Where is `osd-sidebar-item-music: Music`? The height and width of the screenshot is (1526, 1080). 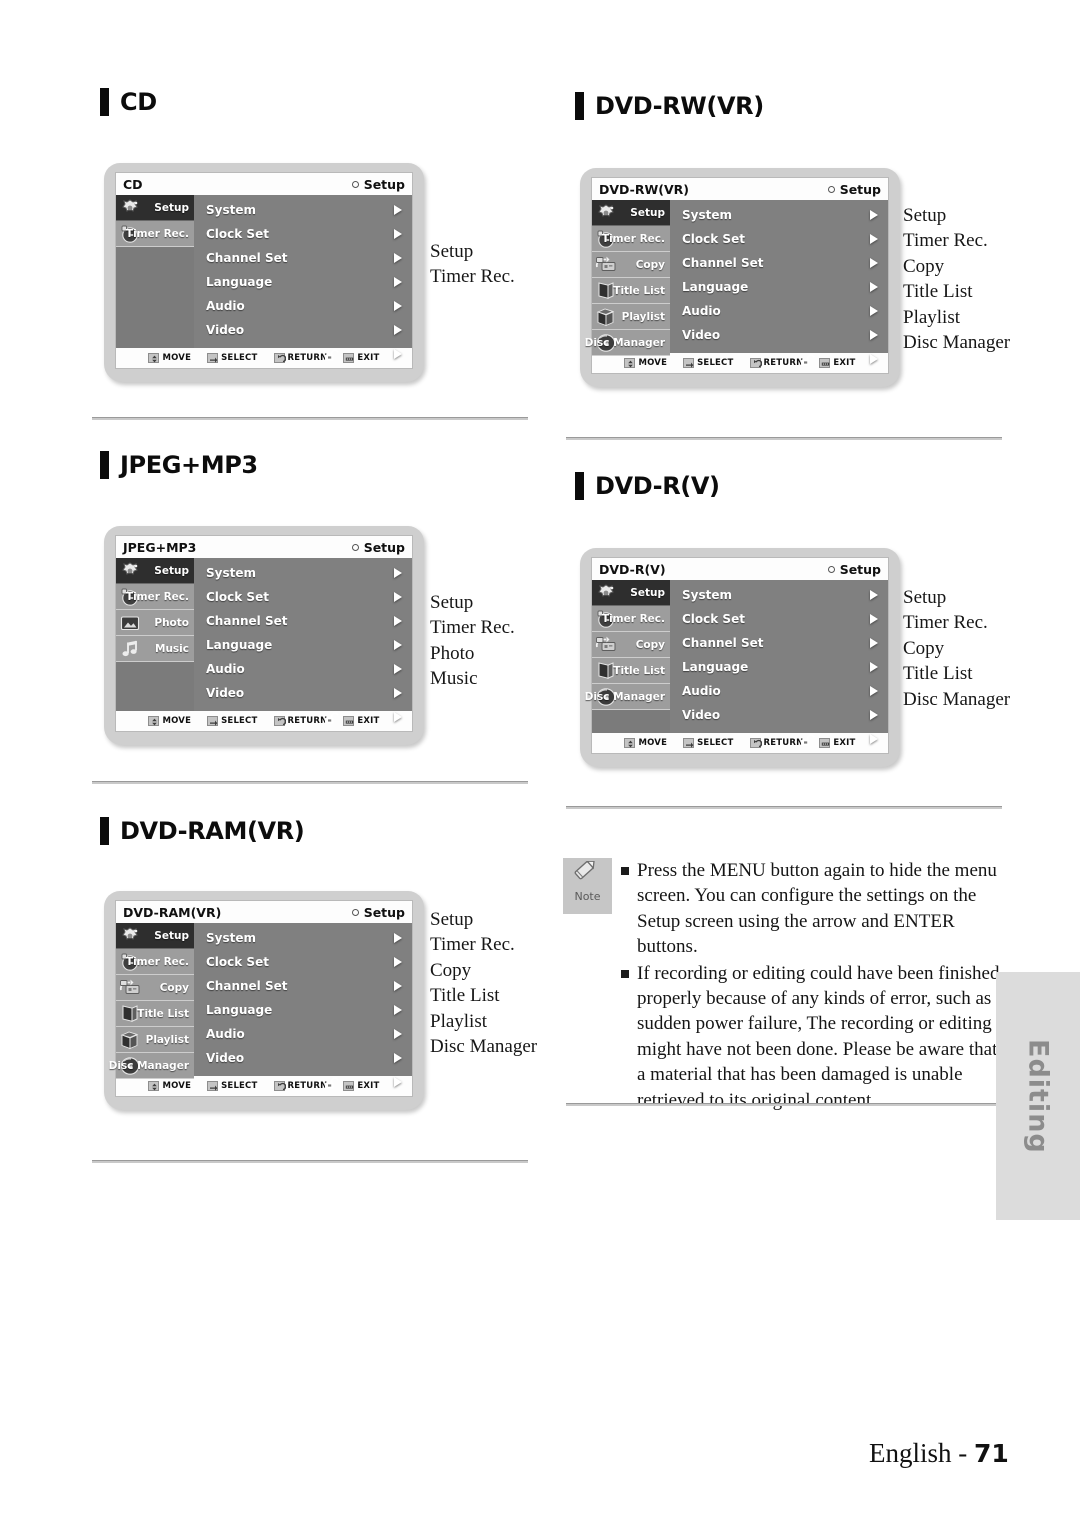
osd-sidebar-item-music: Music is located at coordinates (155, 649).